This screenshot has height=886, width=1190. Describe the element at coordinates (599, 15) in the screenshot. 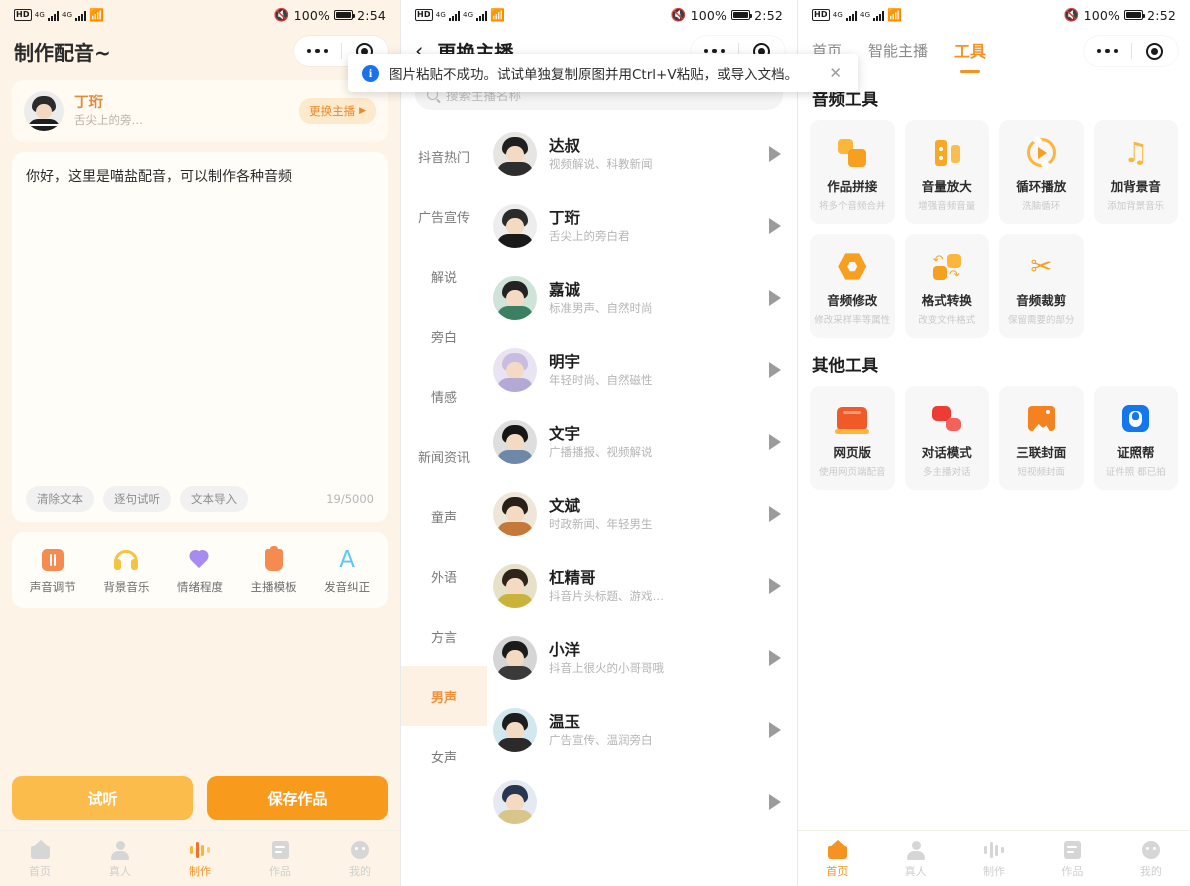

I see `status-bar-middle: HD 4G 4G 📶 🔇 100% 2:52` at that location.